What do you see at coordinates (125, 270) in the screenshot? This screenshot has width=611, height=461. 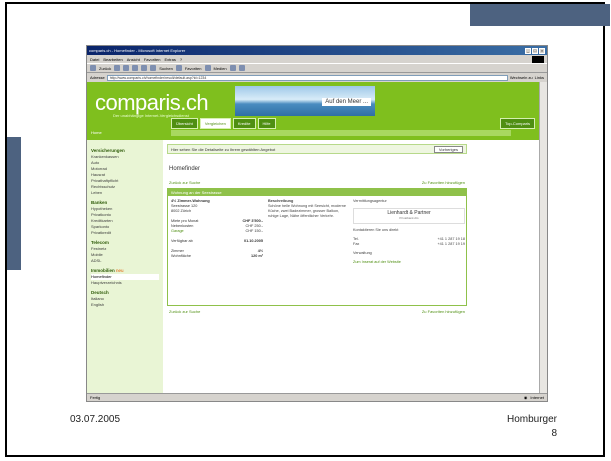 I see `nav-section-heading: Immobilien neu` at bounding box center [125, 270].